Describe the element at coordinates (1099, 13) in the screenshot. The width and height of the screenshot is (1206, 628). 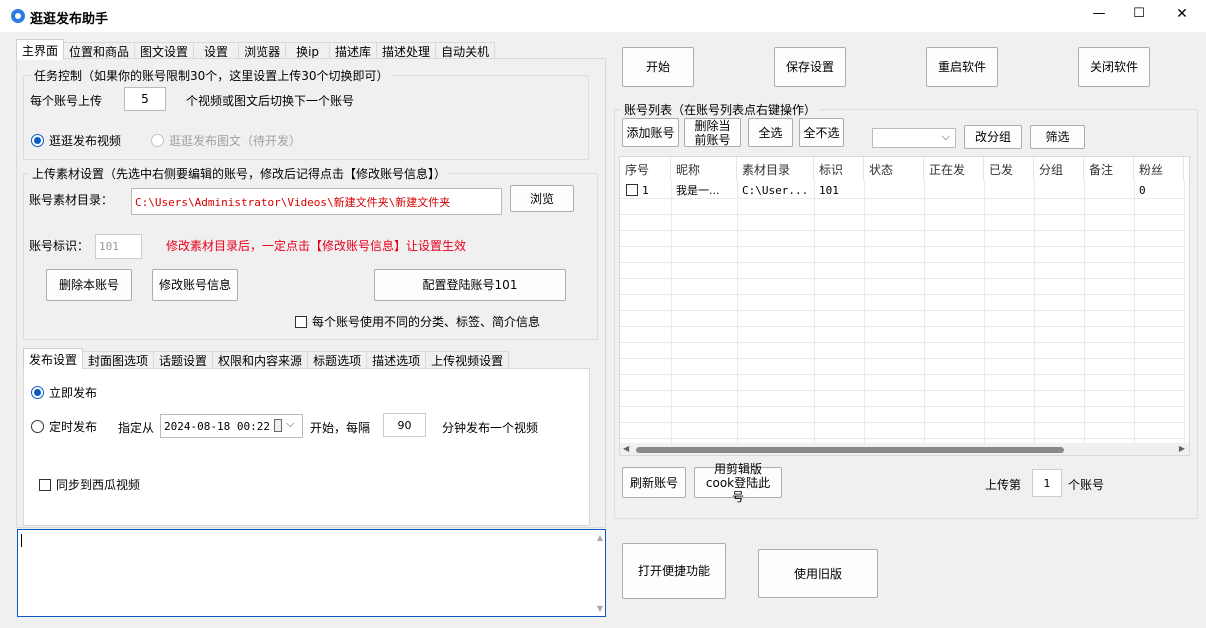
I see `minimize-button: —` at that location.